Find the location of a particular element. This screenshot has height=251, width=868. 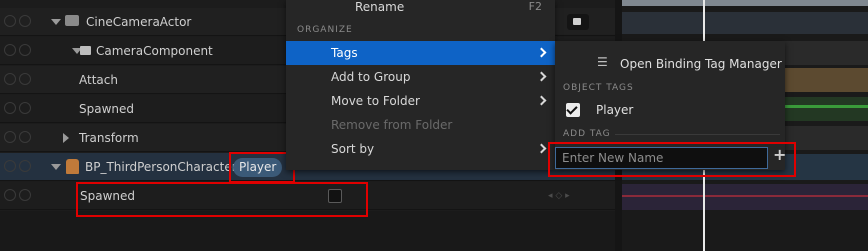

track-label: Spawned is located at coordinates (107, 109).